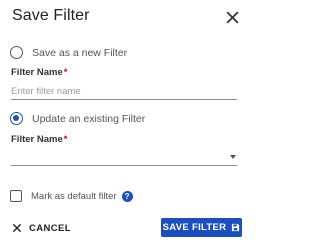 The width and height of the screenshot is (320, 245). Describe the element at coordinates (233, 157) in the screenshot. I see `chevron-down-icon` at that location.